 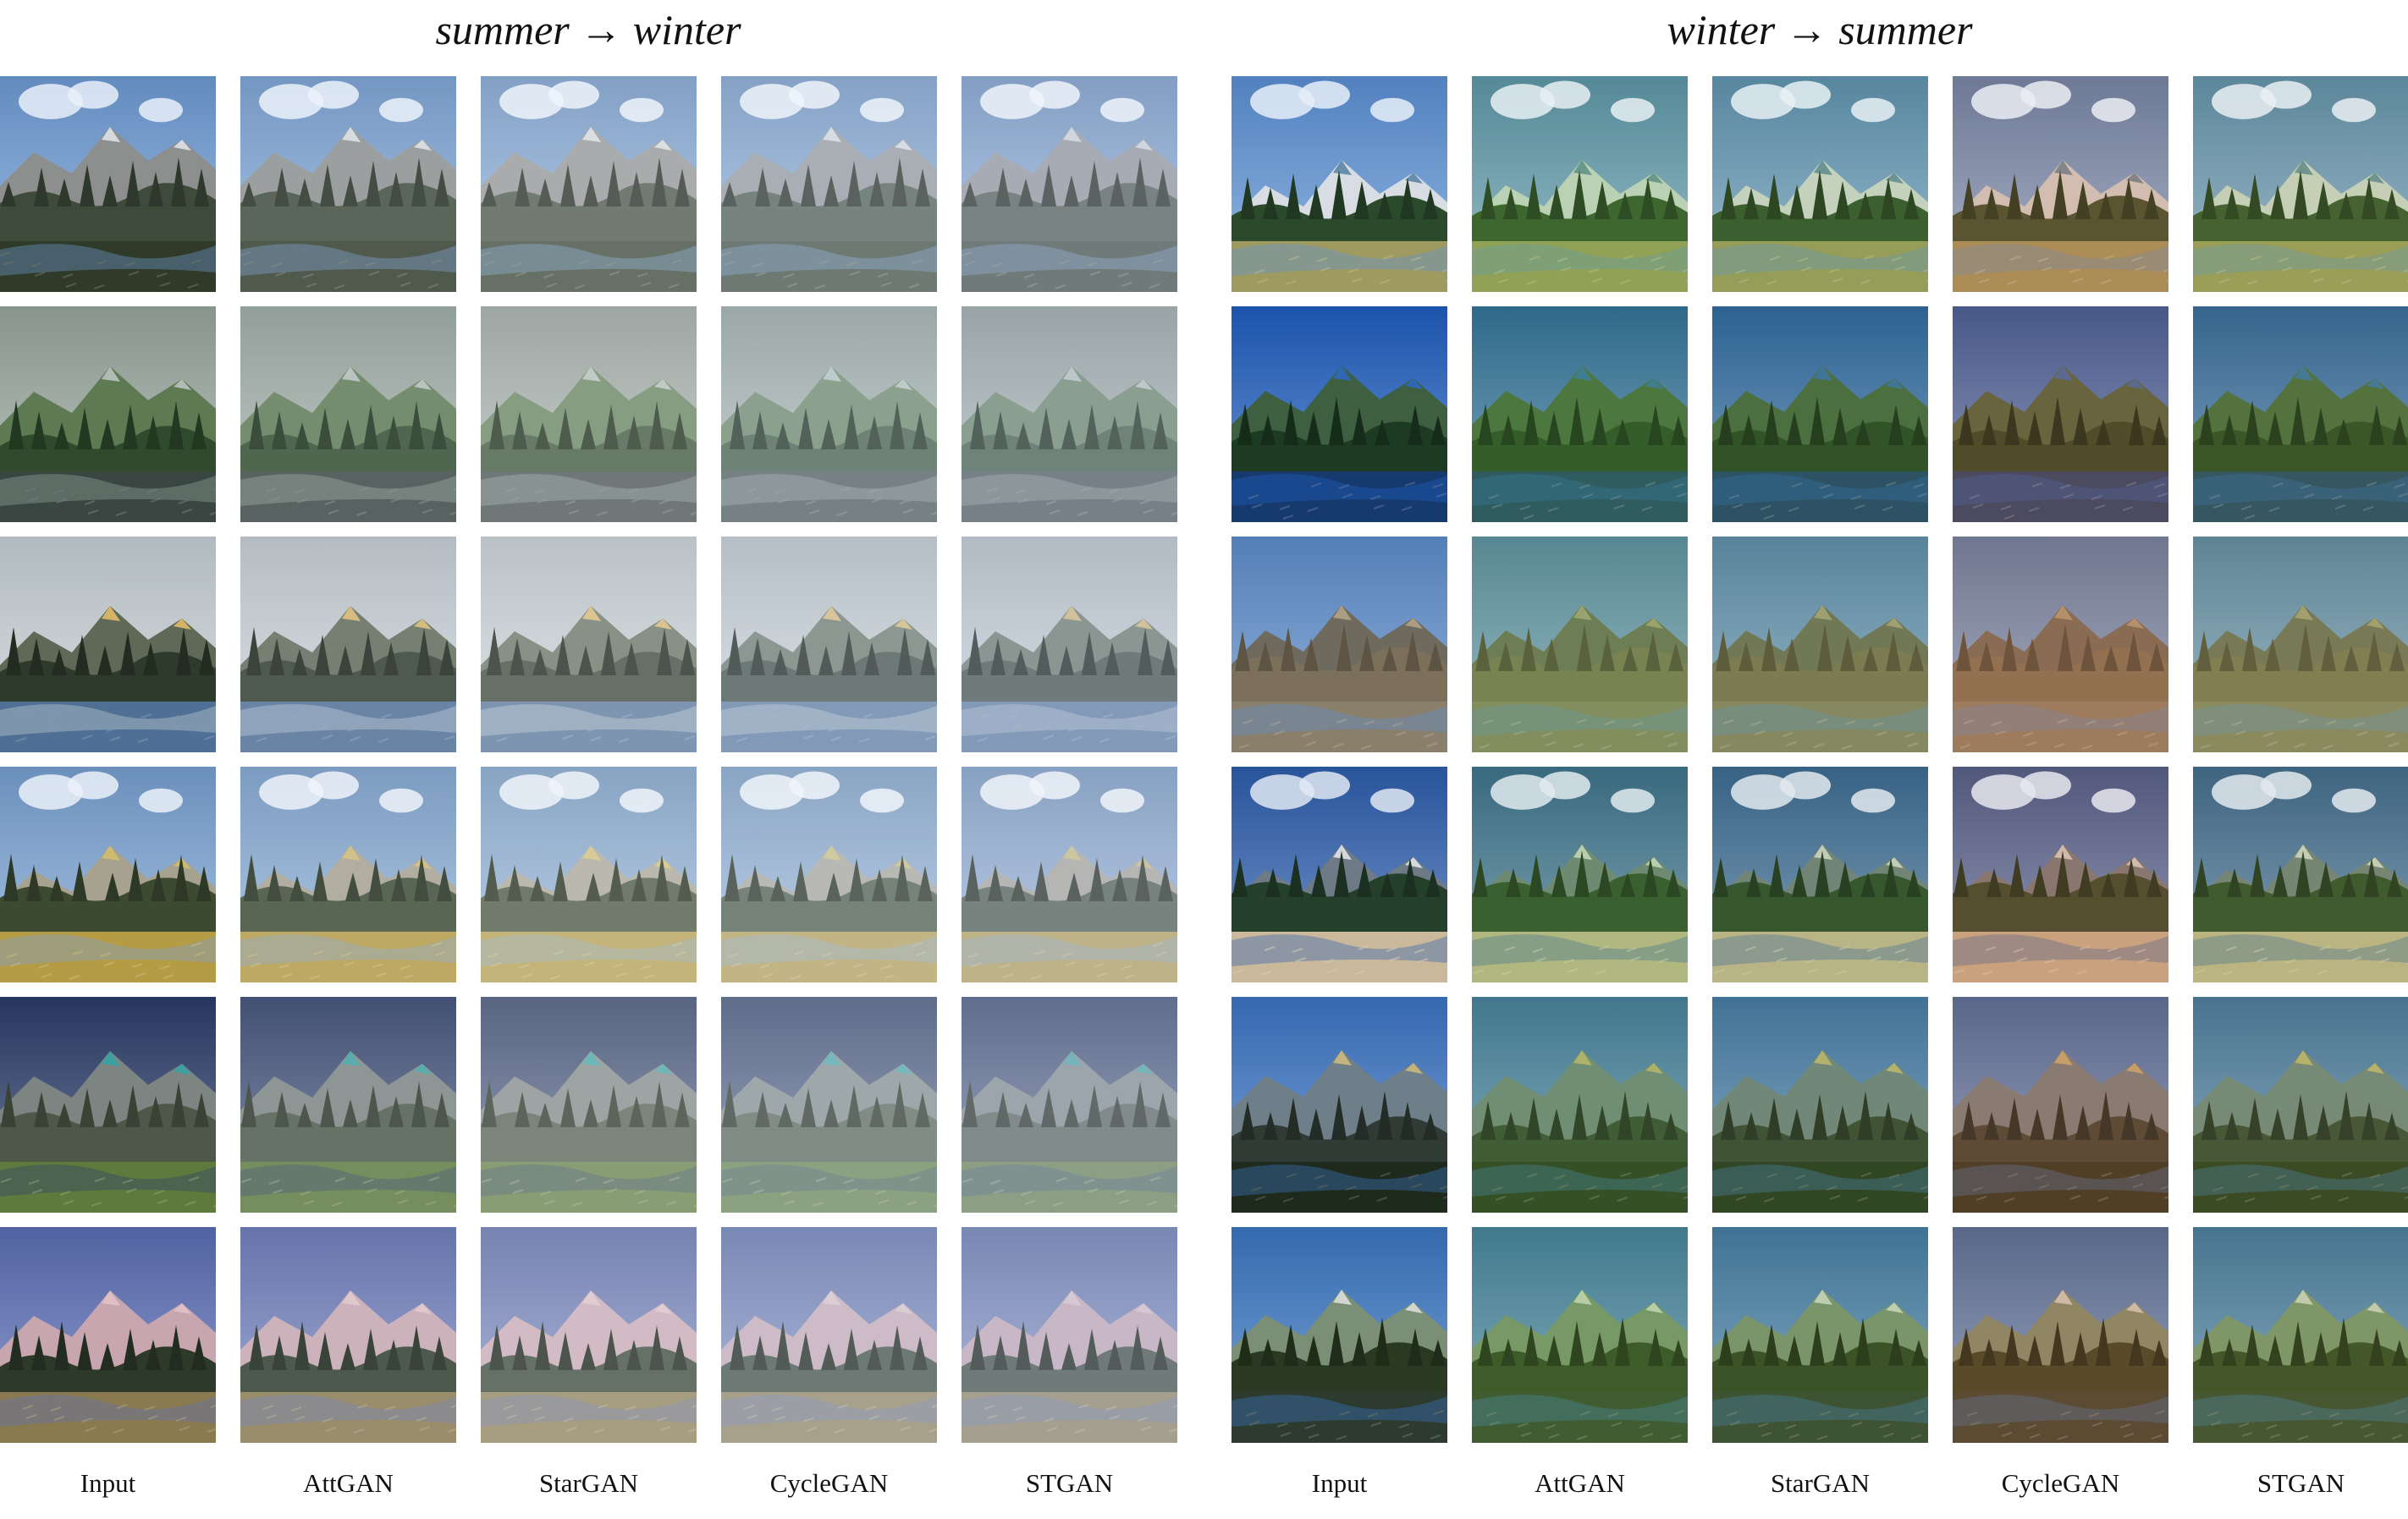 I want to click on column-label-stargan: StarGAN, so click(x=589, y=1483).